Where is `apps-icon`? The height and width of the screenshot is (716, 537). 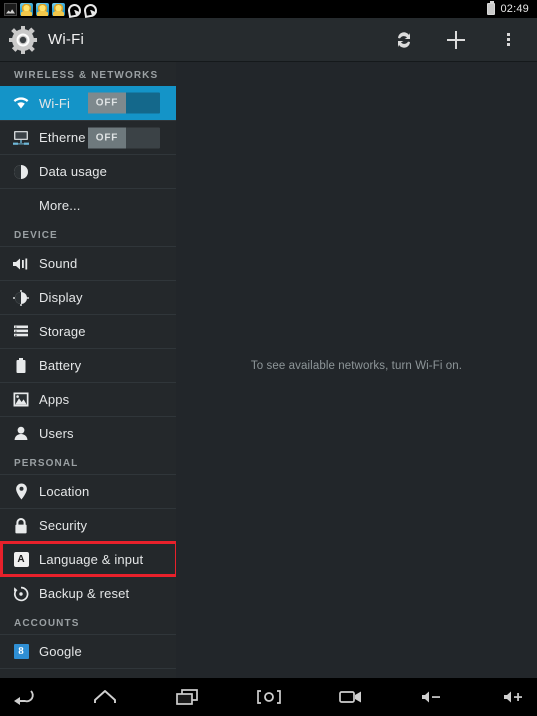 apps-icon is located at coordinates (21, 399).